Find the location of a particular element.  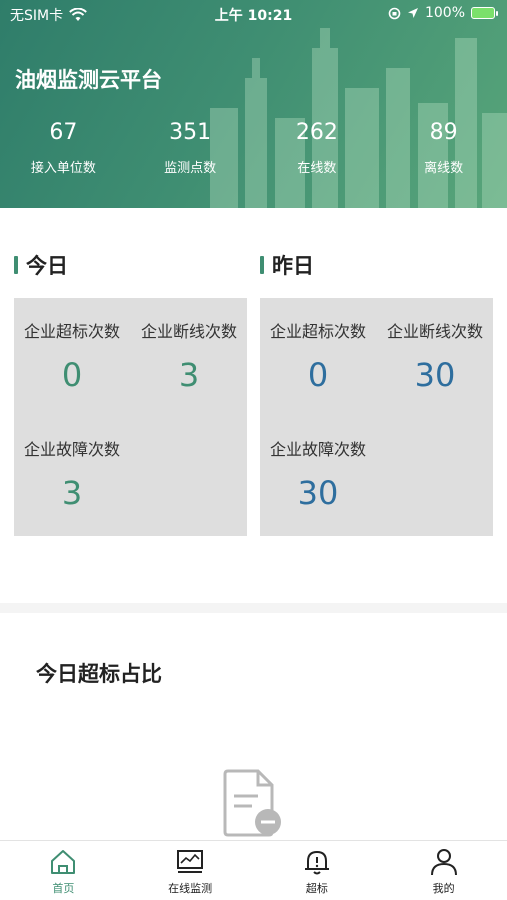

today-fault-cell: 企业故障次数 3 is located at coordinates (72, 474).